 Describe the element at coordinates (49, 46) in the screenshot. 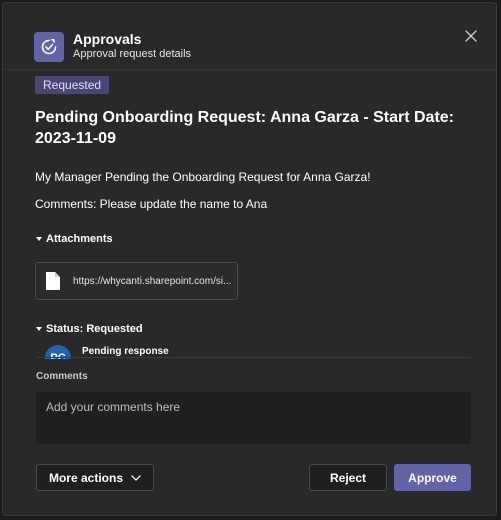

I see `approvals-icon` at that location.